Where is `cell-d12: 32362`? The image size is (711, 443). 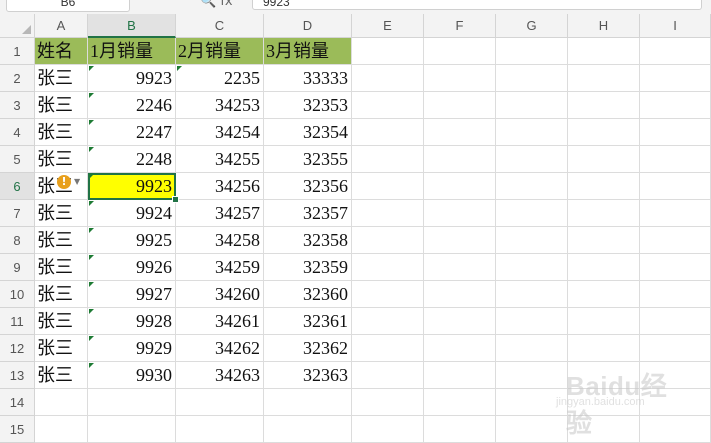 cell-d12: 32362 is located at coordinates (308, 348).